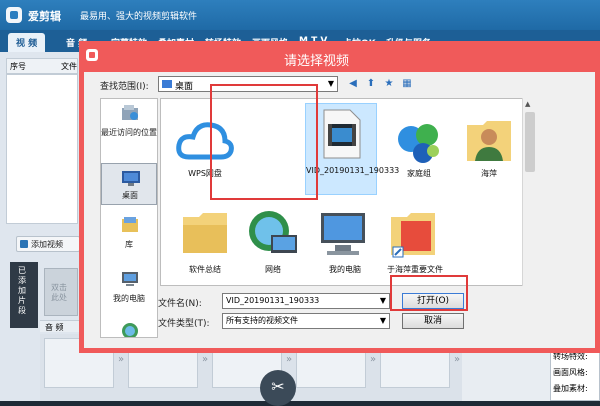 The width and height of the screenshot is (600, 406). I want to click on add-video-button: 添加视频, so click(48, 244).